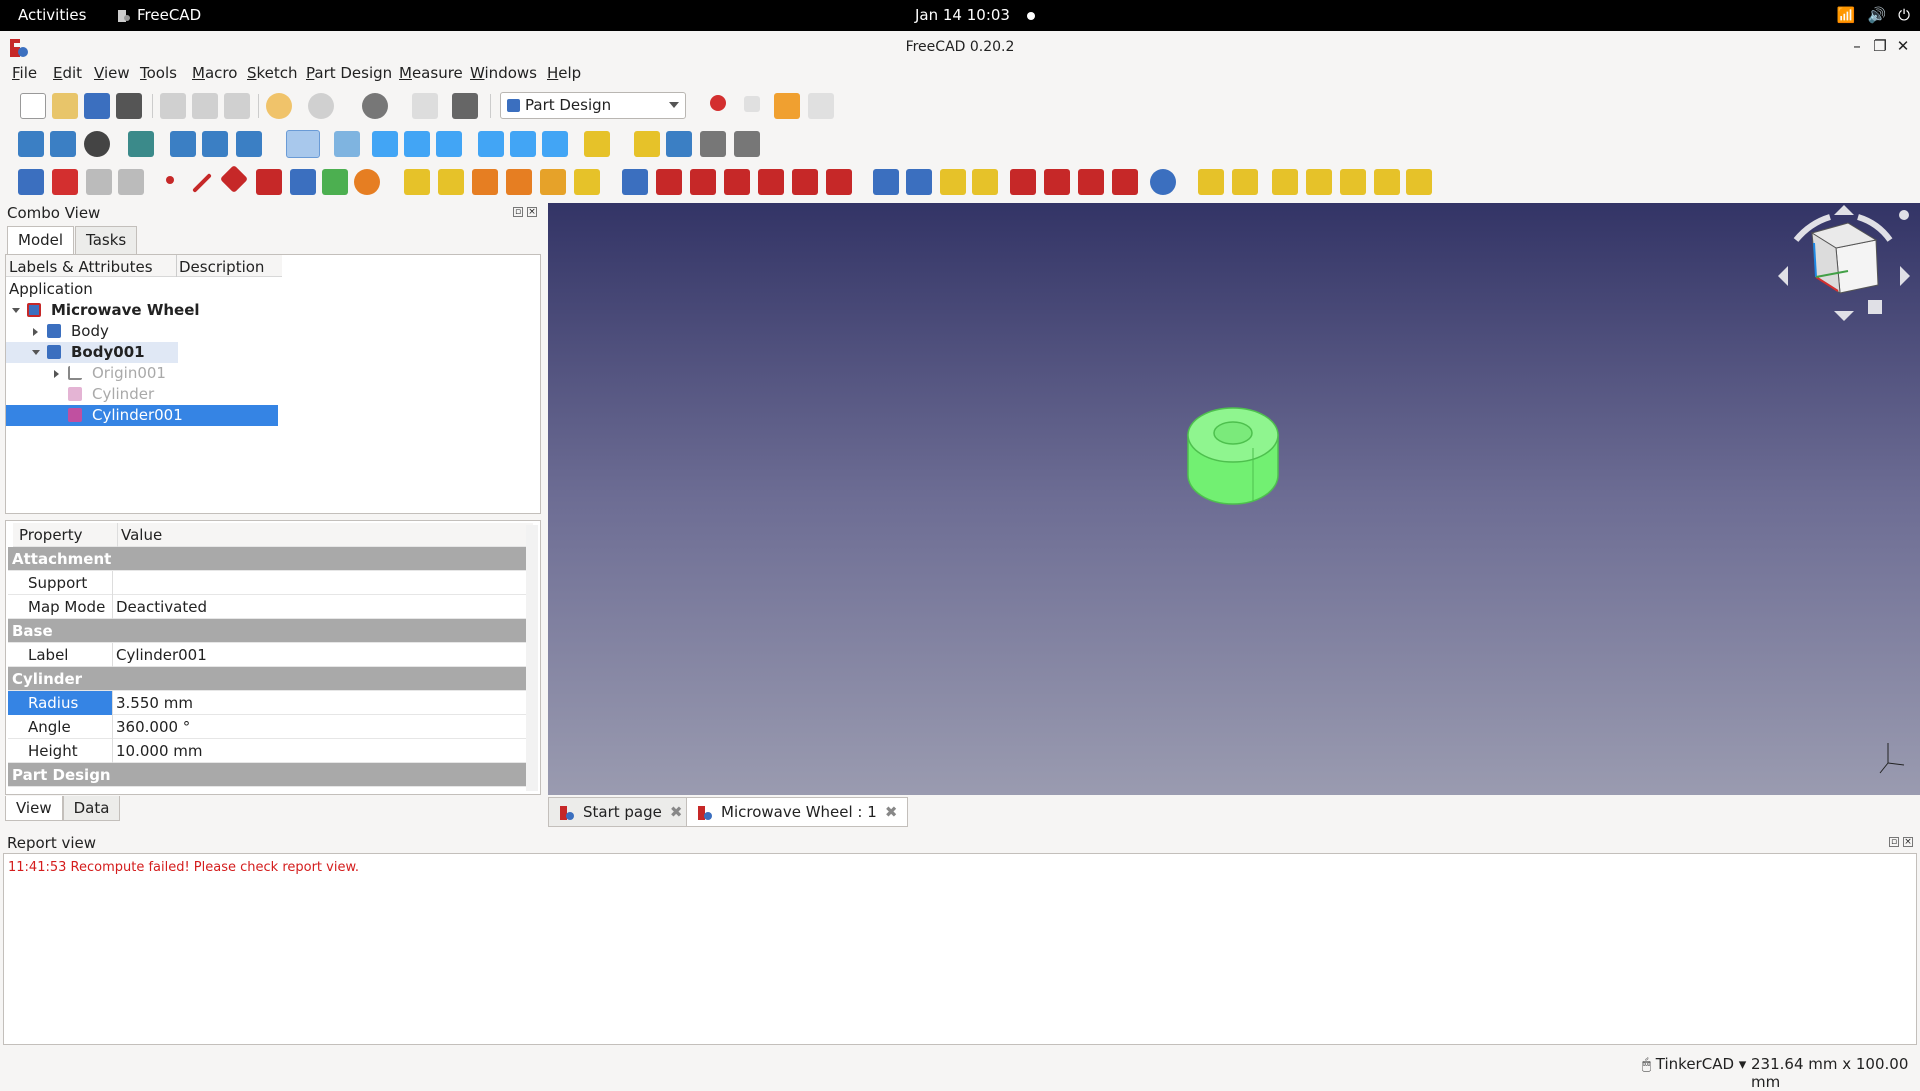 The width and height of the screenshot is (1920, 1091). What do you see at coordinates (50, 535) in the screenshot?
I see `col-property: Property` at bounding box center [50, 535].